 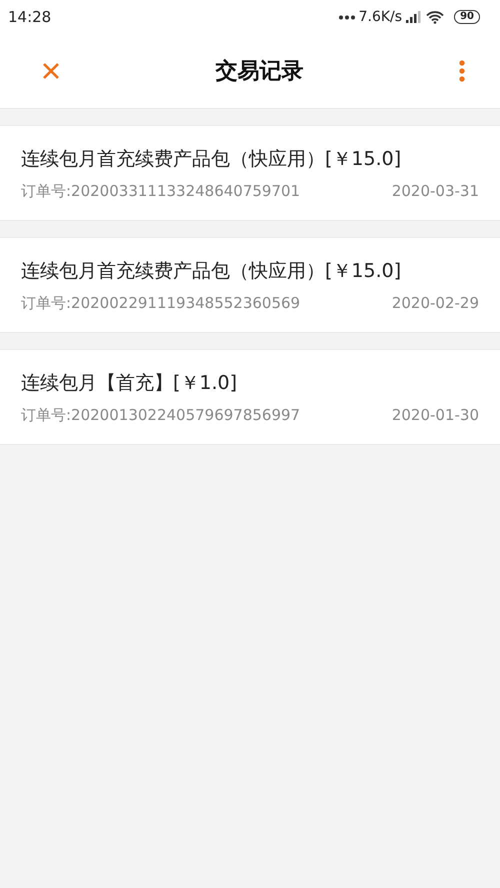 I want to click on battery-indicator: 90, so click(x=467, y=17).